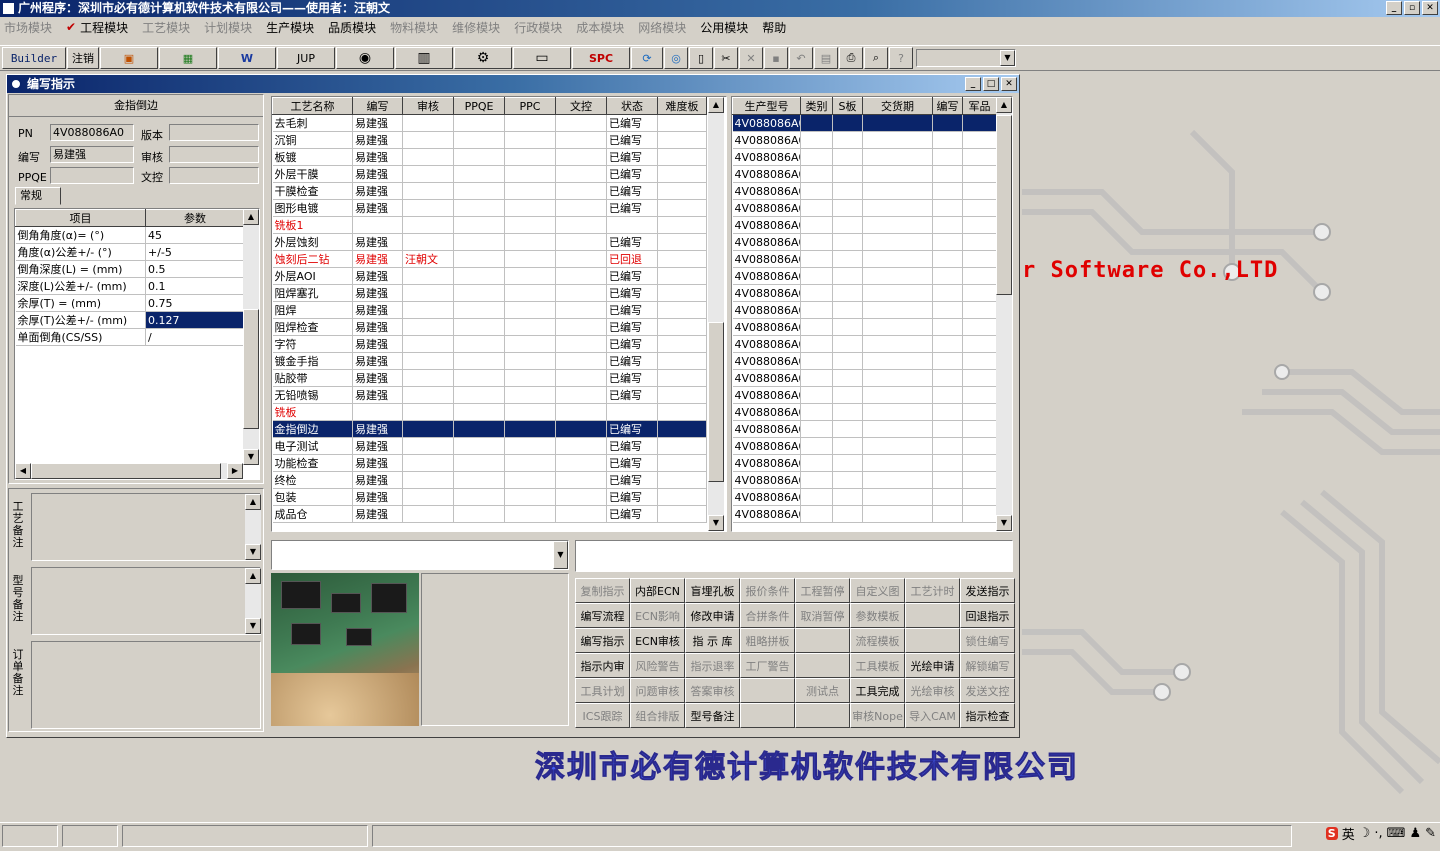  What do you see at coordinates (489, 446) in the screenshot?
I see `table-row: 电子测试 易建强 已编写` at bounding box center [489, 446].